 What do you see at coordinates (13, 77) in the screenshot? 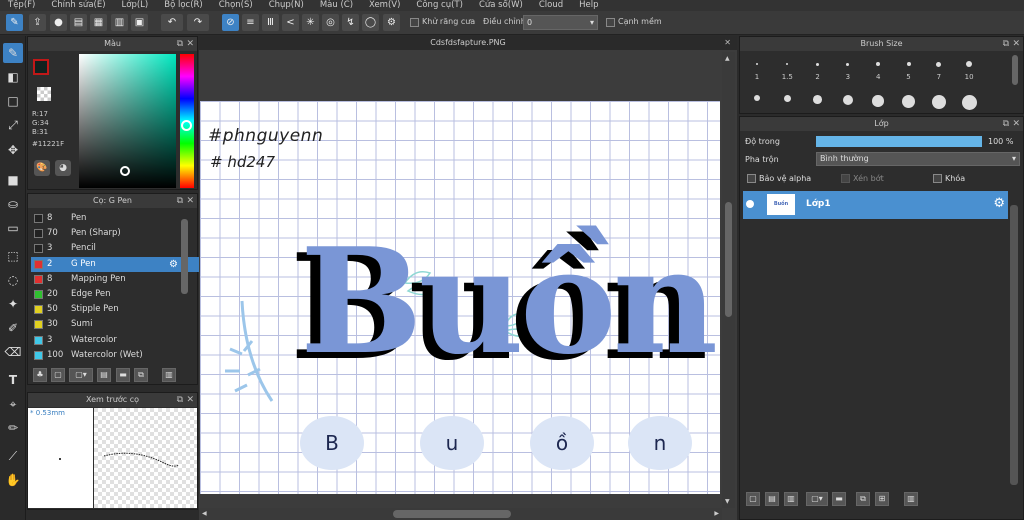
I see `eraser-tool-icon: ◧` at bounding box center [13, 77].